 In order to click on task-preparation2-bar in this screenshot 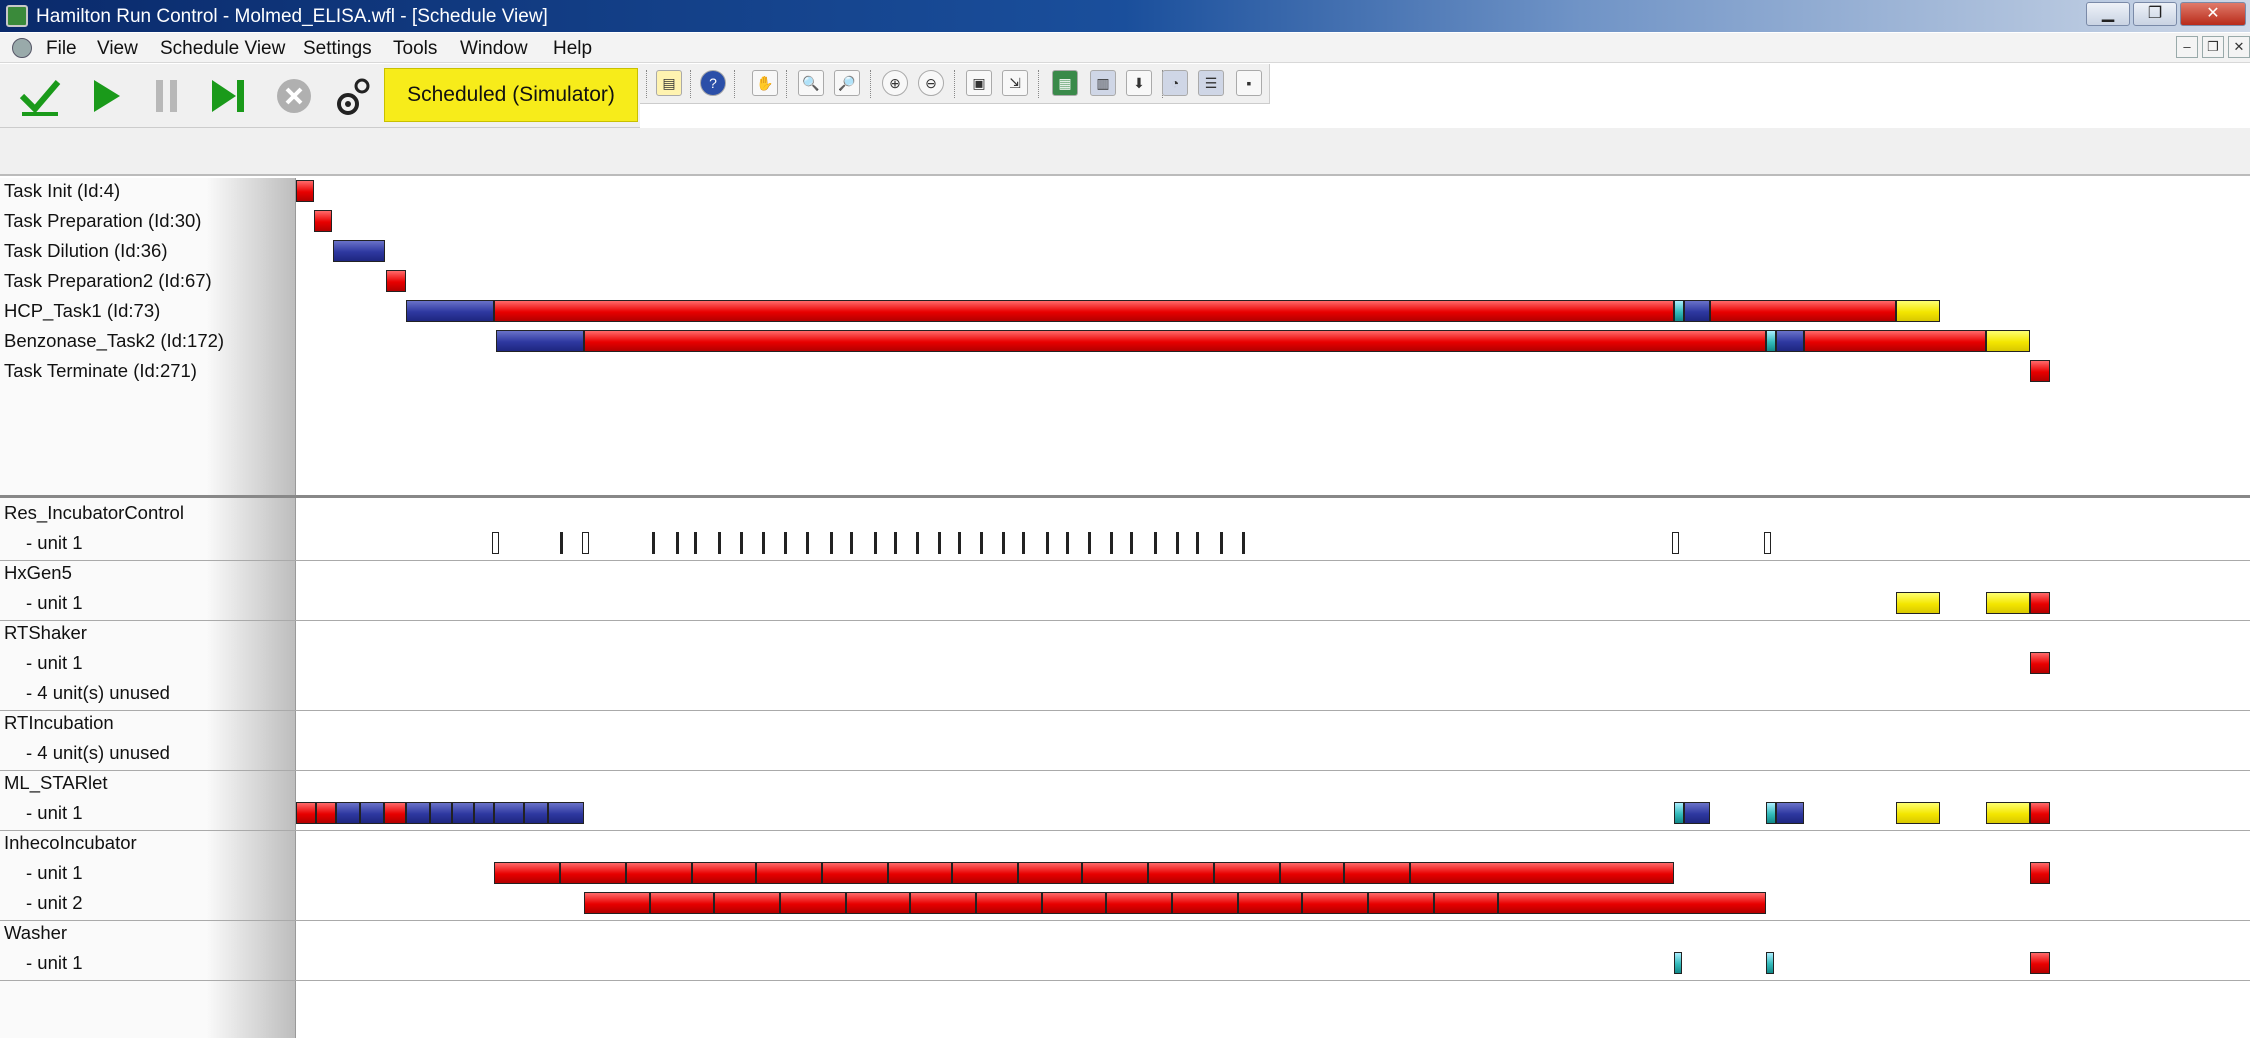, I will do `click(396, 281)`.